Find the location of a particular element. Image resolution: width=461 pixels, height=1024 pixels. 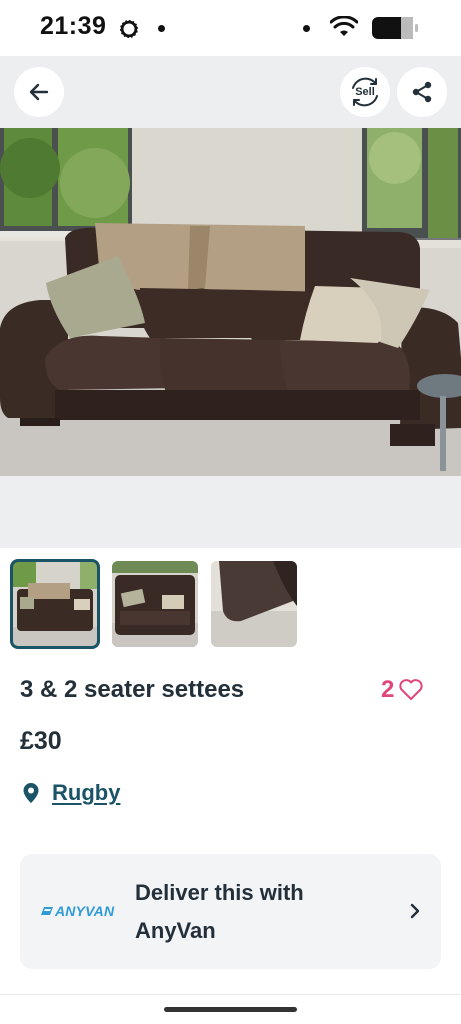

wifi-icon is located at coordinates (344, 26).